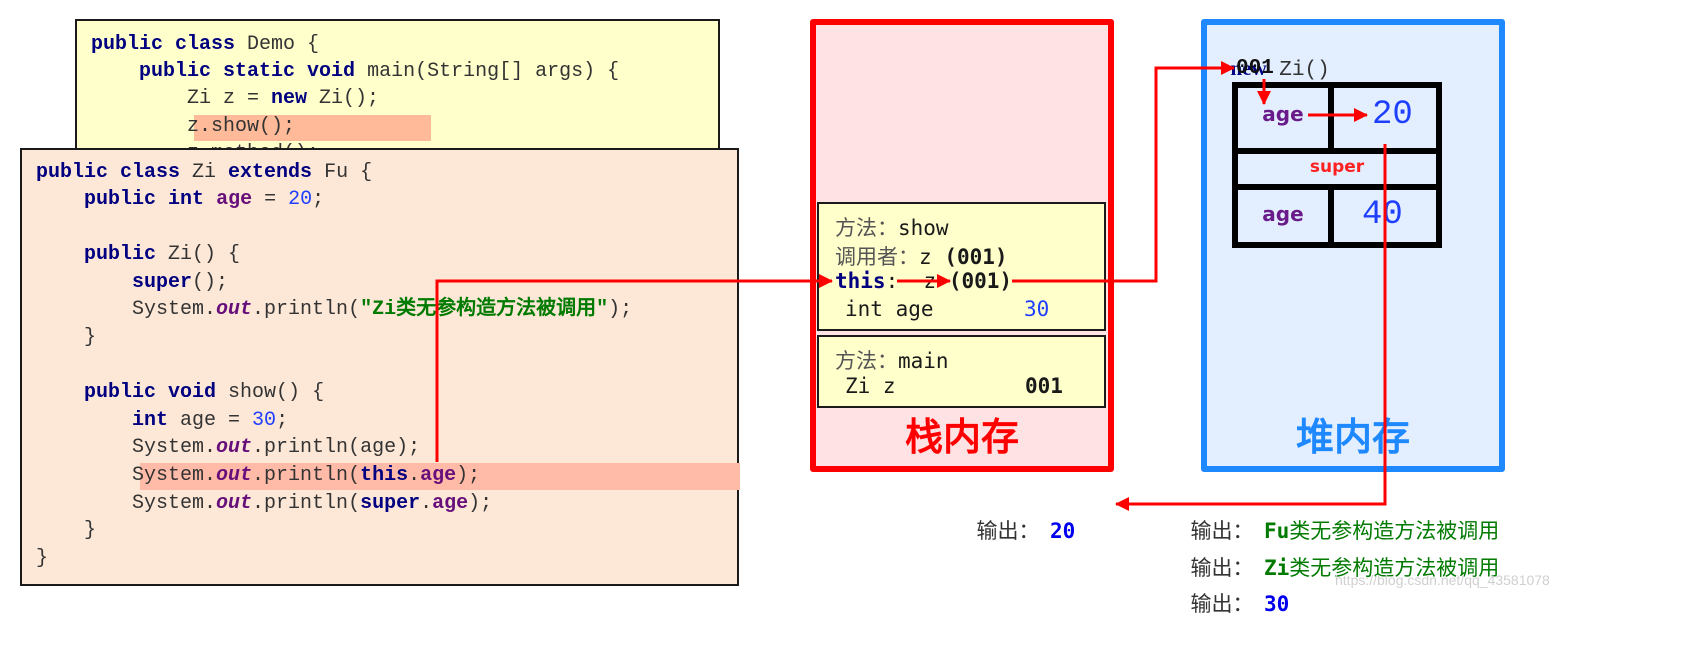  Describe the element at coordinates (634, 368) in the screenshot. I see `arrow-this-age-to-stack` at that location.